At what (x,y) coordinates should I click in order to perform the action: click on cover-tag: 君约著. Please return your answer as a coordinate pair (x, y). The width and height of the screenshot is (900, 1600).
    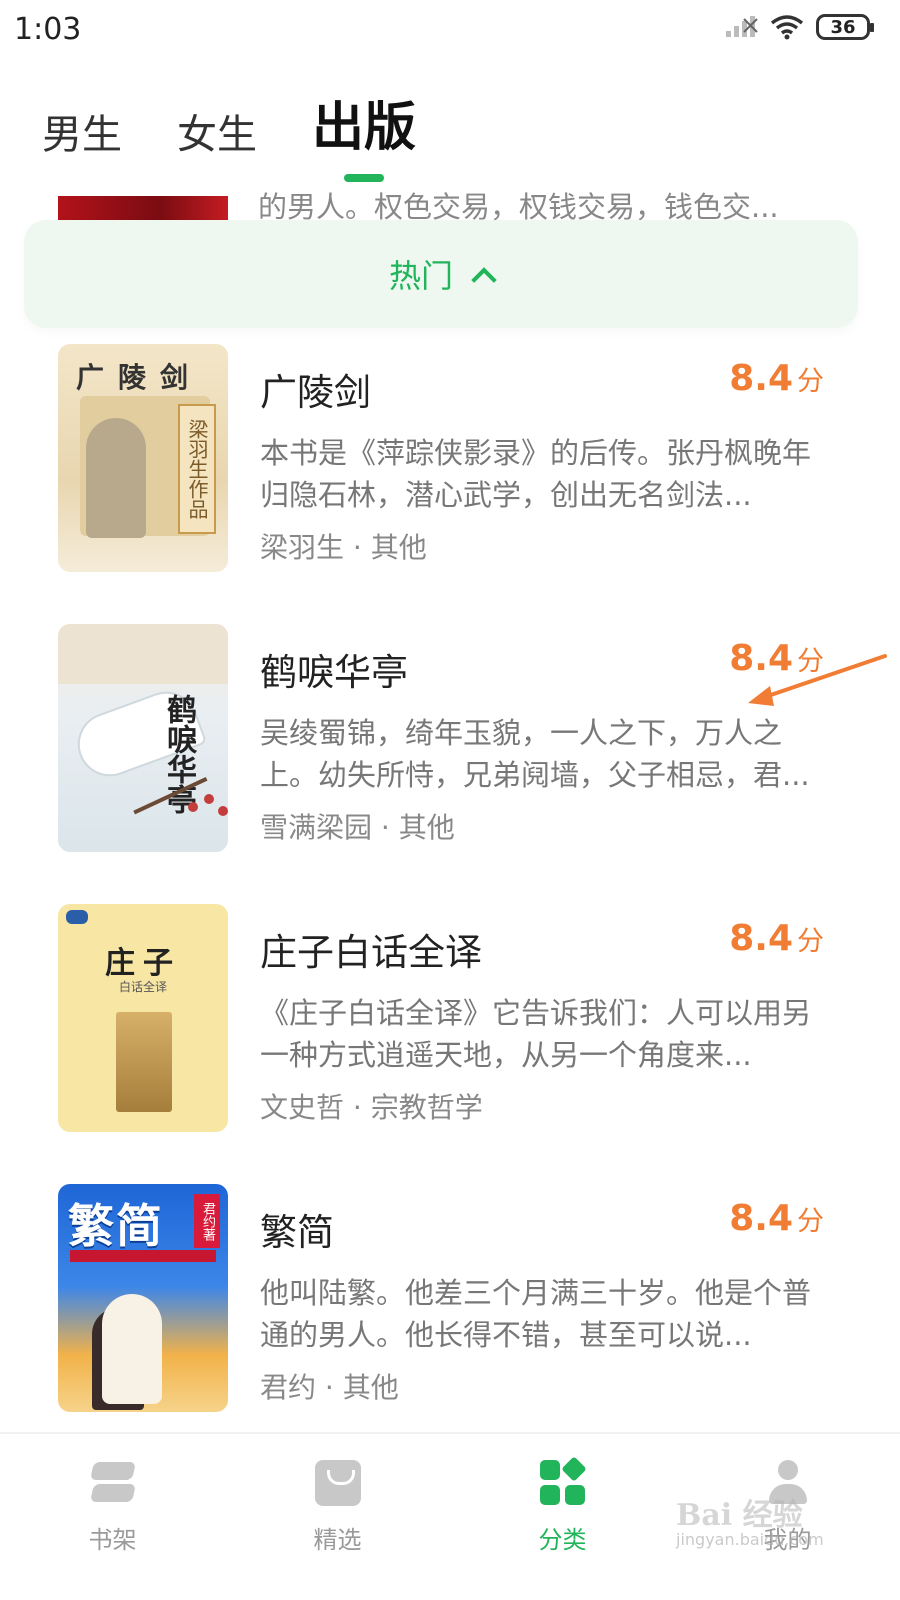
    Looking at the image, I should click on (207, 1221).